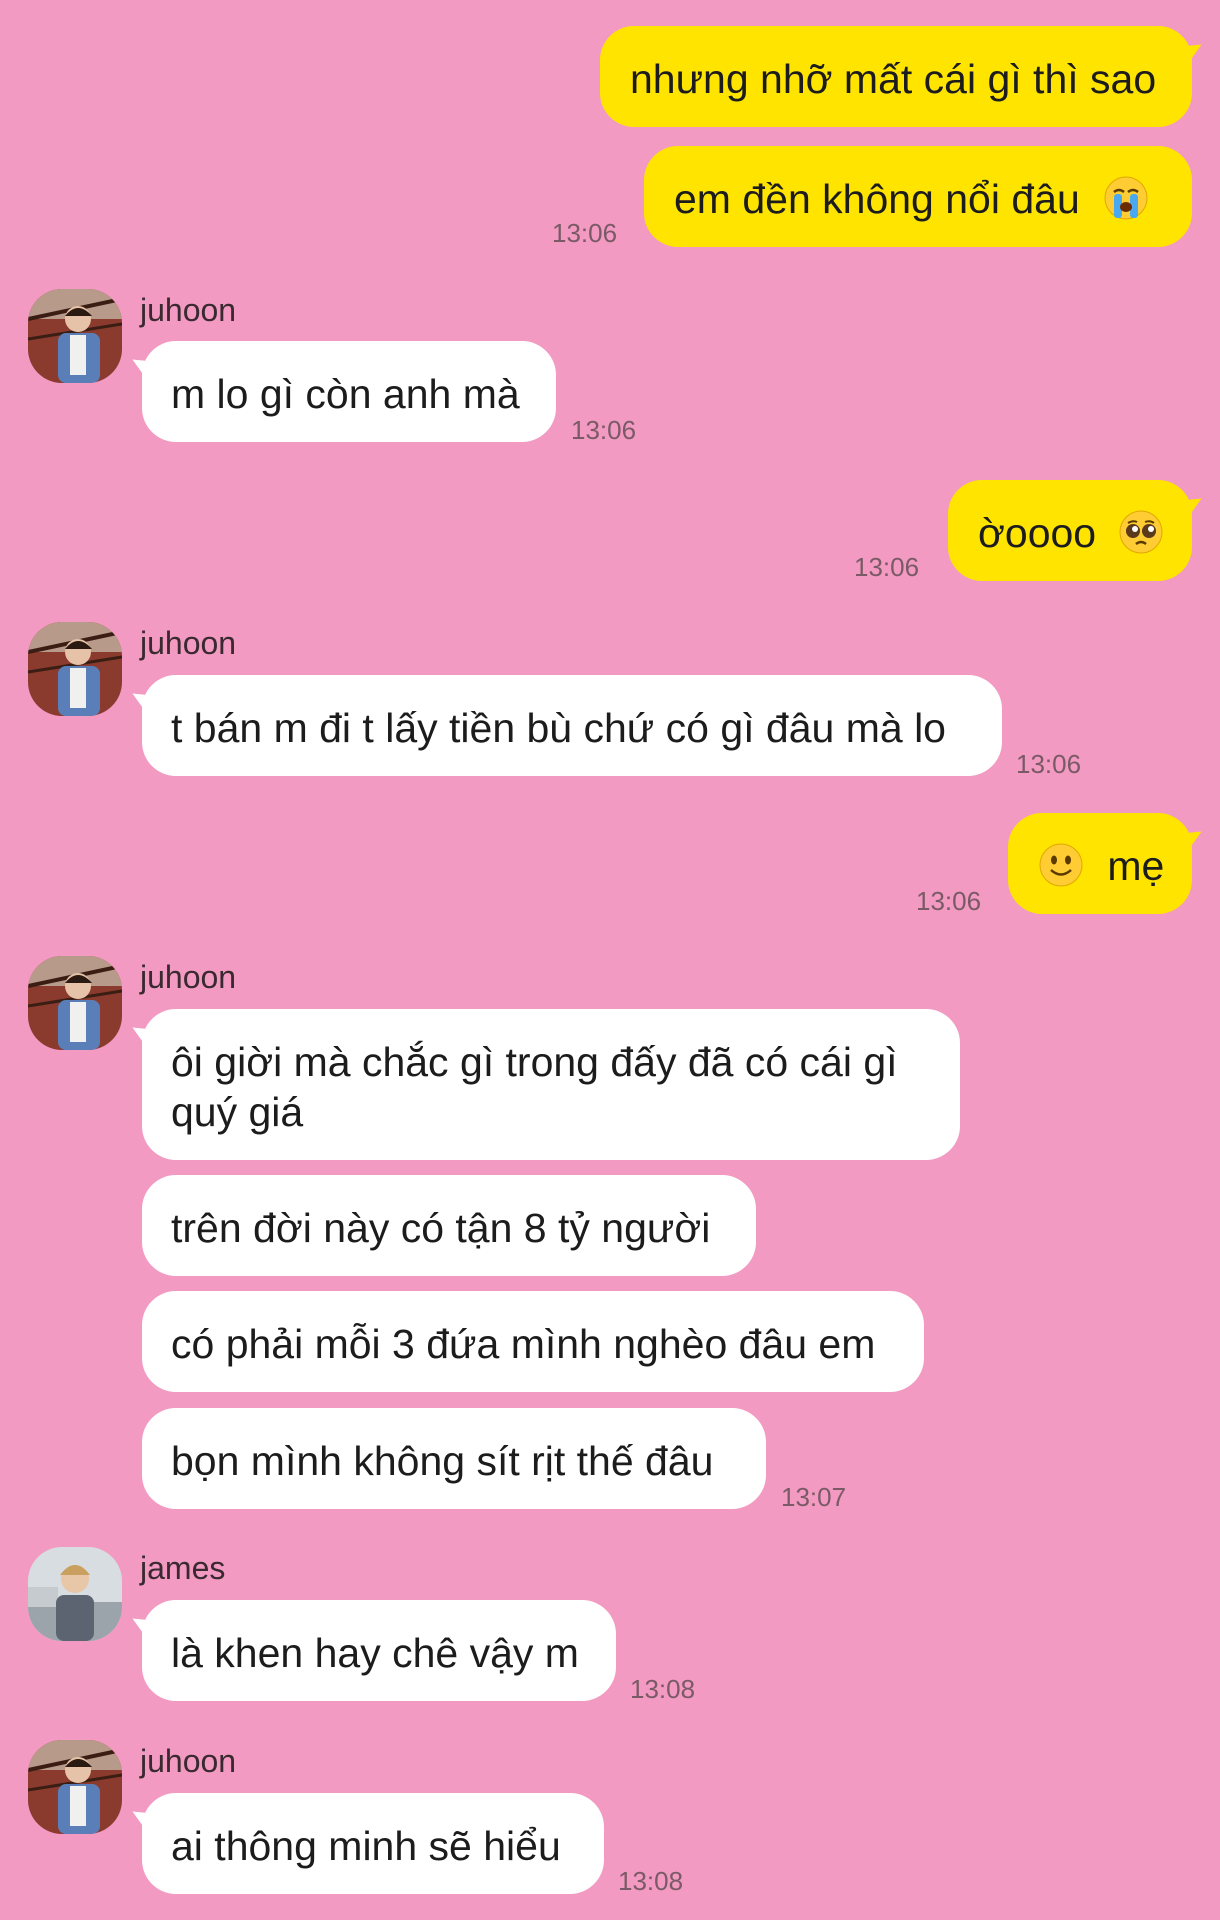  I want to click on message-text: em đền không nổi đâu, so click(877, 199).